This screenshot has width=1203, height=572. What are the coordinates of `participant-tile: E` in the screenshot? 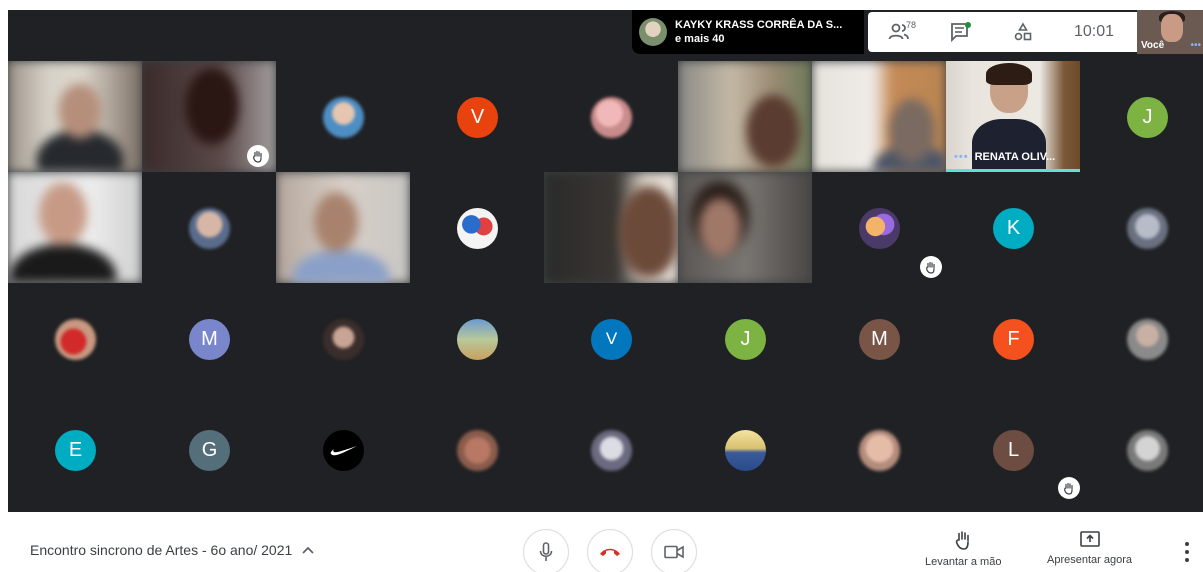 It's located at (75, 449).